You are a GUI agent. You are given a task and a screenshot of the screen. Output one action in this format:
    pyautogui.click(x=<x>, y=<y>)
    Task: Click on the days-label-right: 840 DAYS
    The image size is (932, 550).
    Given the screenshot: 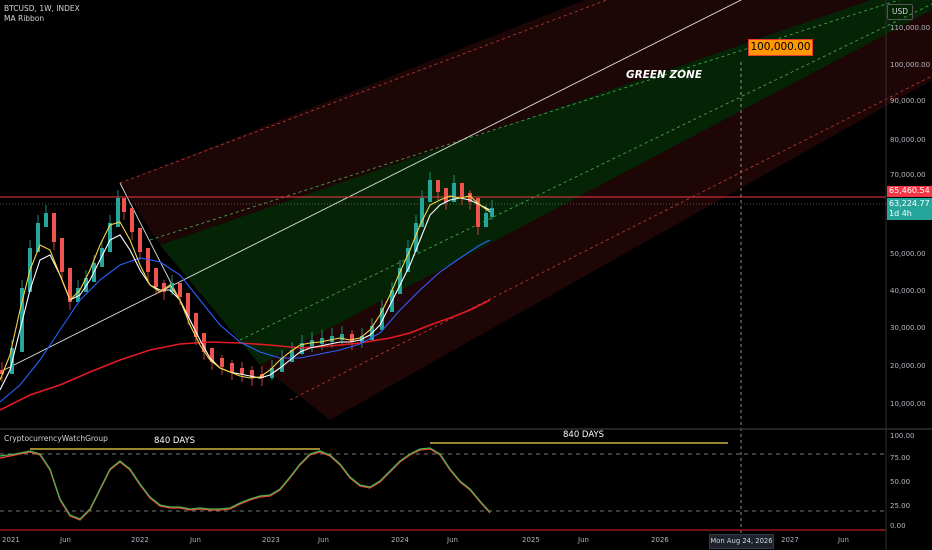 What is the action you would take?
    pyautogui.click(x=584, y=435)
    